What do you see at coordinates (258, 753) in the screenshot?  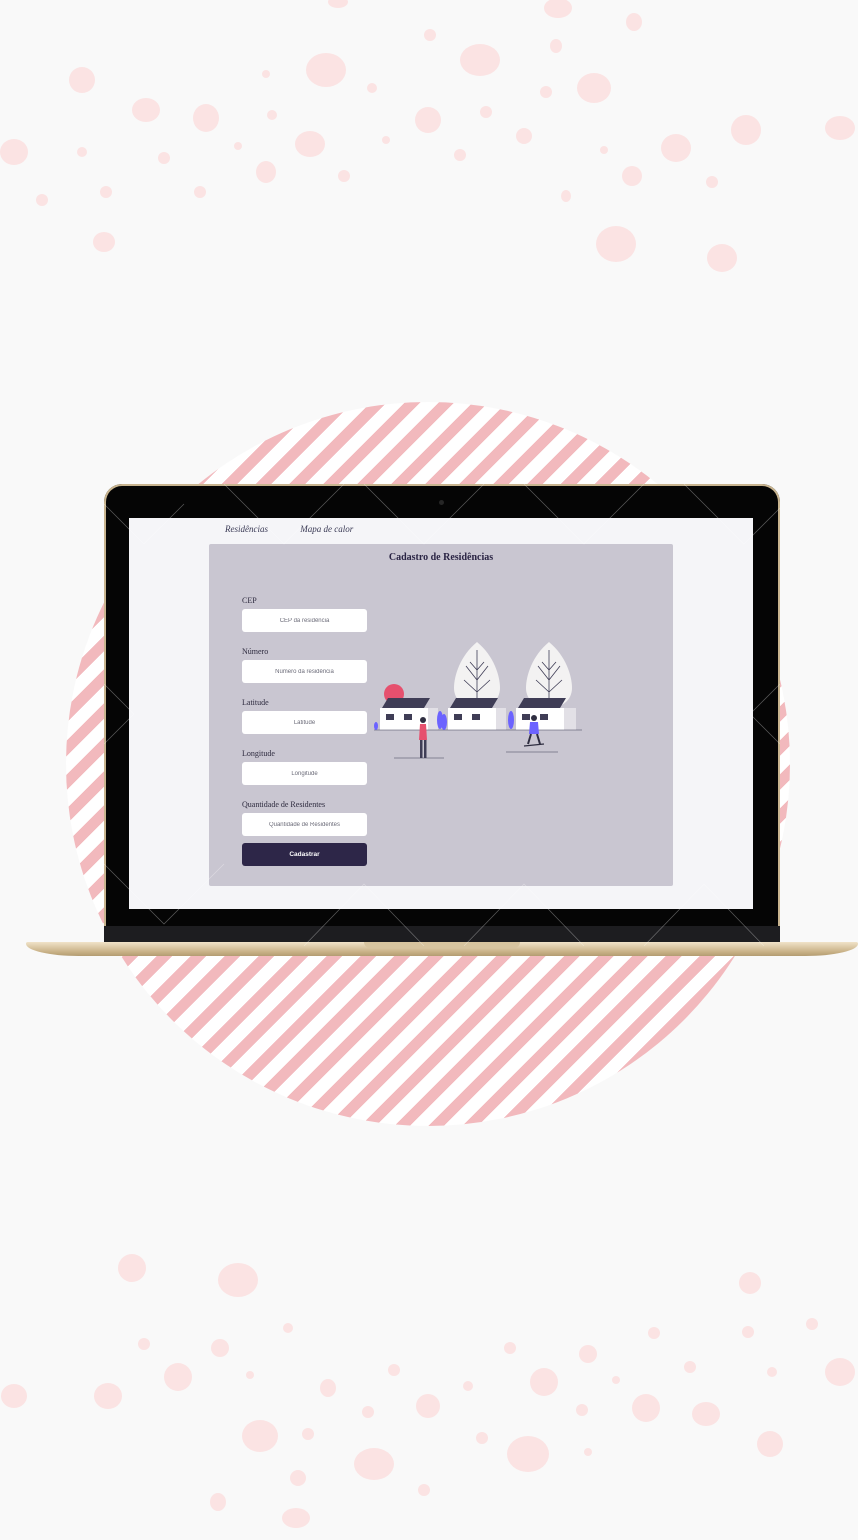 I see `longitude-label: Longitude` at bounding box center [258, 753].